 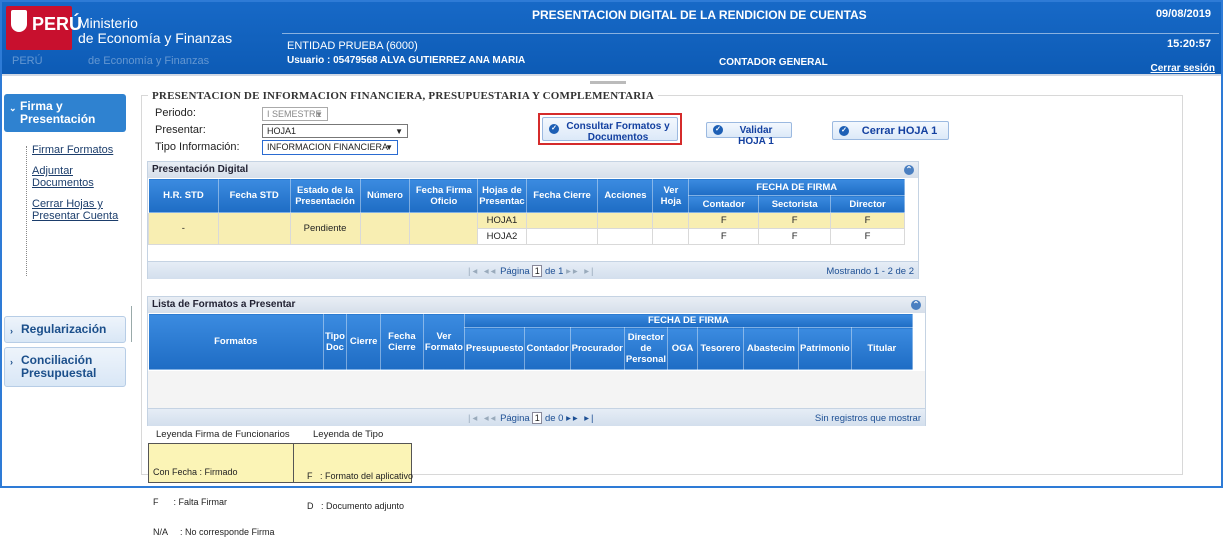 What do you see at coordinates (625, 236) in the screenshot?
I see `cell-acciones` at bounding box center [625, 236].